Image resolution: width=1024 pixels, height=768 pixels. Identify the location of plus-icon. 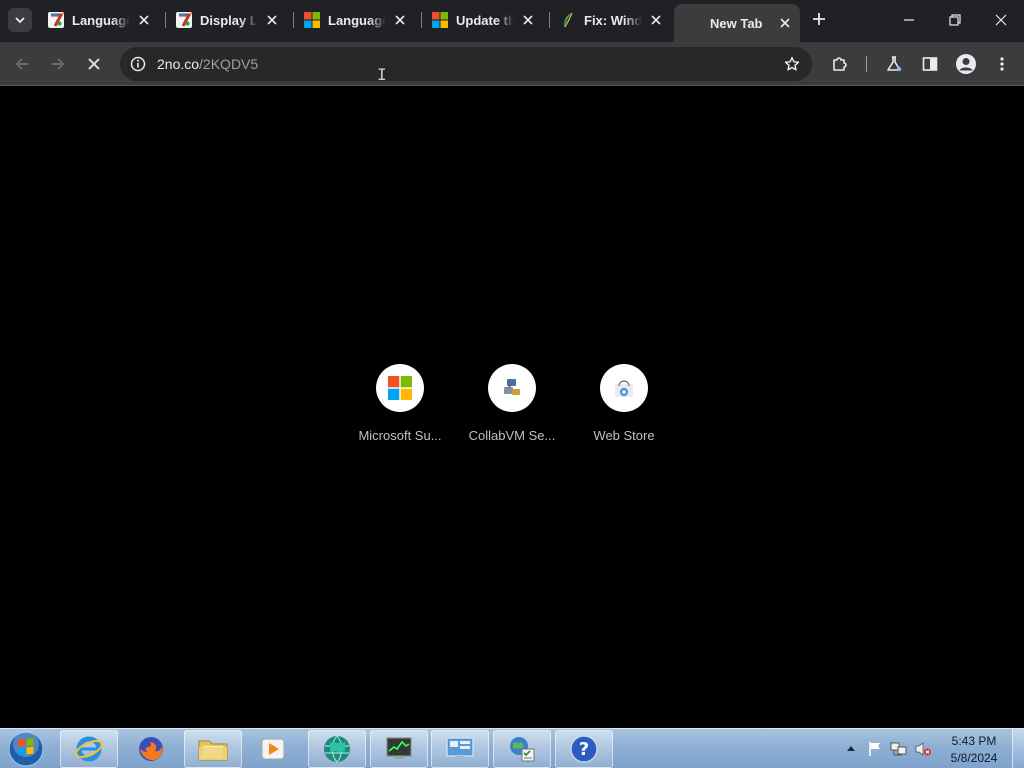
(819, 19).